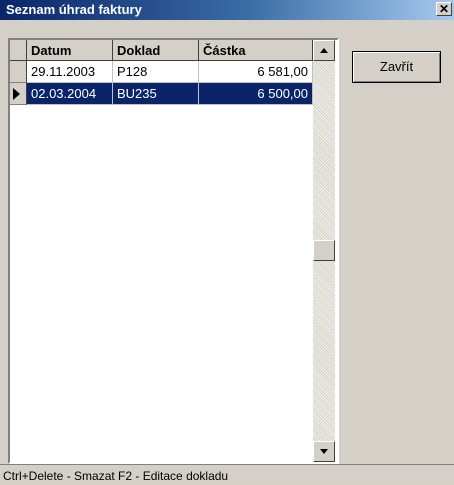 This screenshot has height=485, width=454. What do you see at coordinates (74, 9) in the screenshot?
I see `window-title: Seznam úhrad faktury` at bounding box center [74, 9].